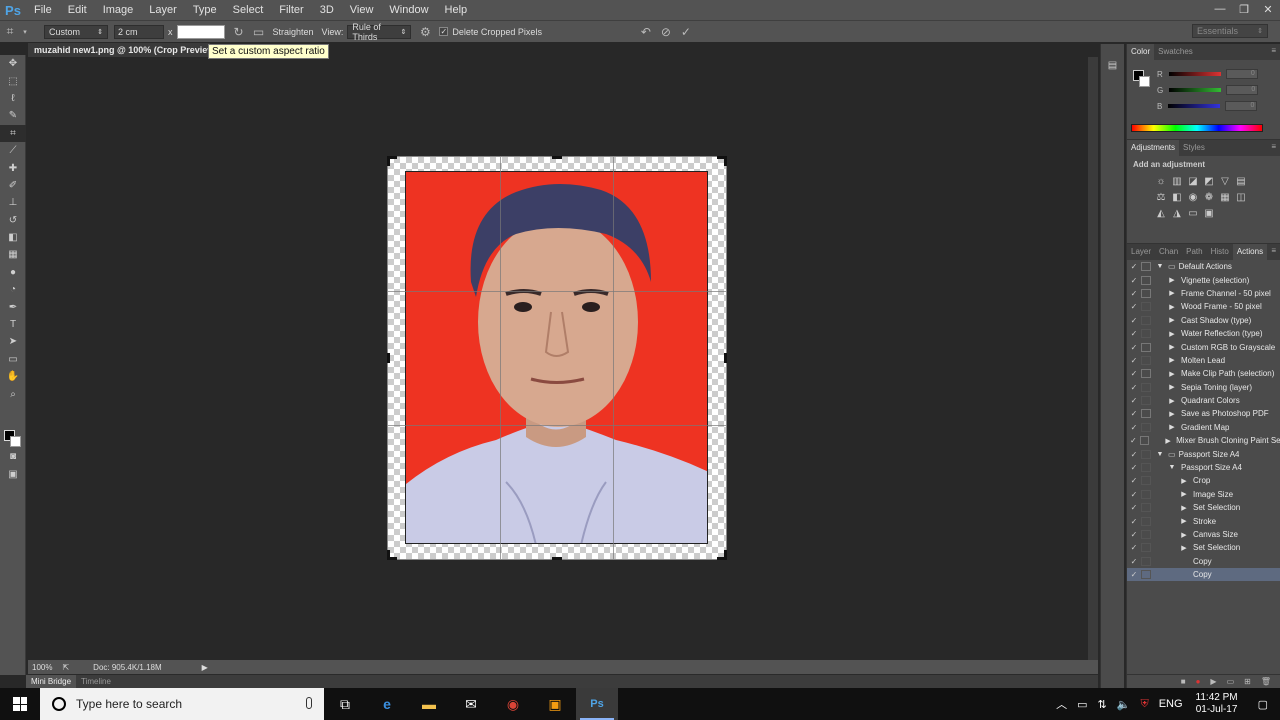  What do you see at coordinates (1161, 197) in the screenshot?
I see `color-balance-icon: ⚖` at bounding box center [1161, 197].